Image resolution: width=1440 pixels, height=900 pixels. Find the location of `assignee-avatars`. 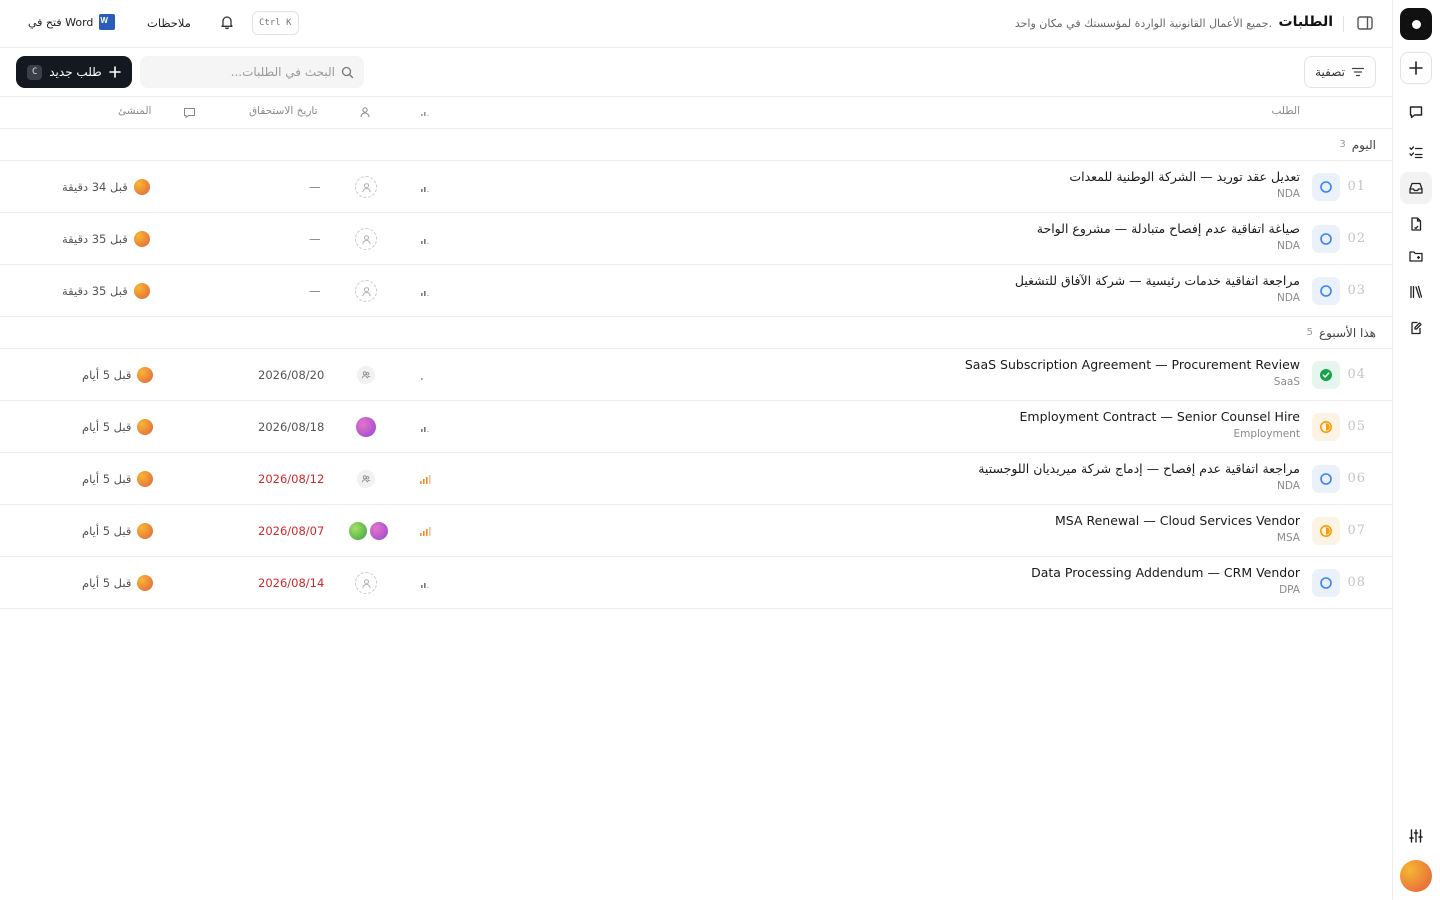

assignee-avatars is located at coordinates (369, 531).